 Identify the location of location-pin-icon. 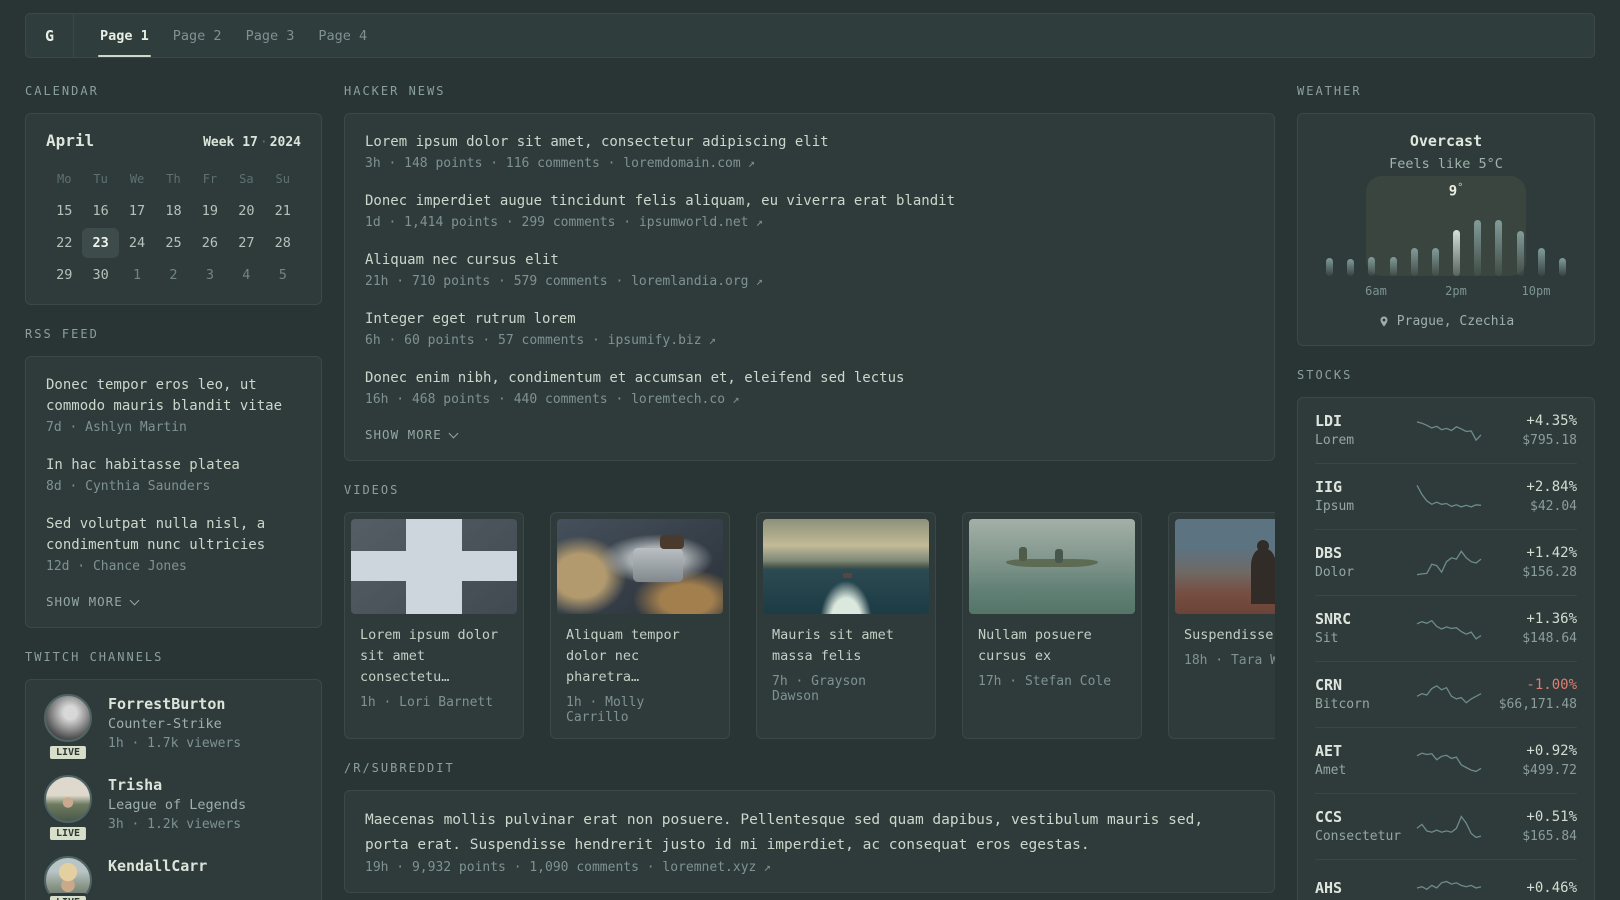
(1384, 321).